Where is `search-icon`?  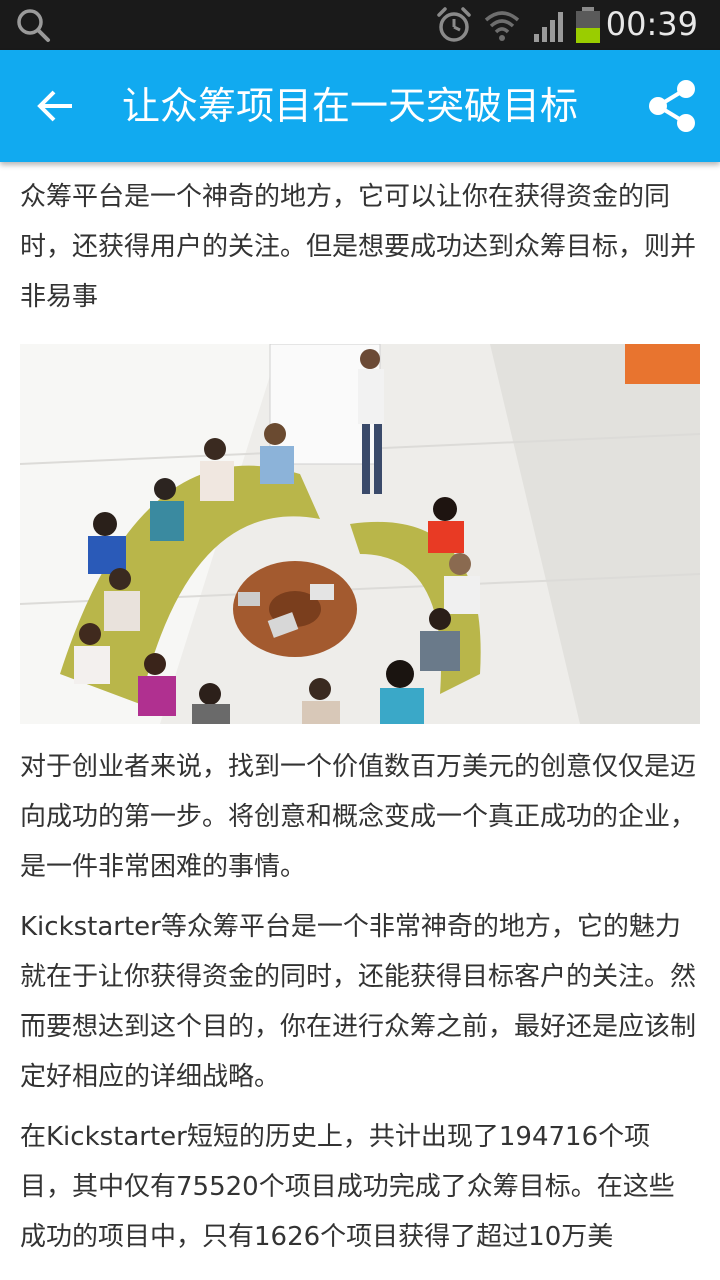
search-icon is located at coordinates (33, 25).